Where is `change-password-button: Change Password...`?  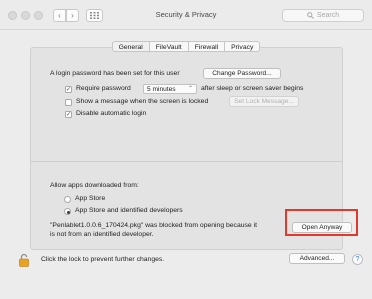
change-password-button: Change Password... is located at coordinates (242, 73).